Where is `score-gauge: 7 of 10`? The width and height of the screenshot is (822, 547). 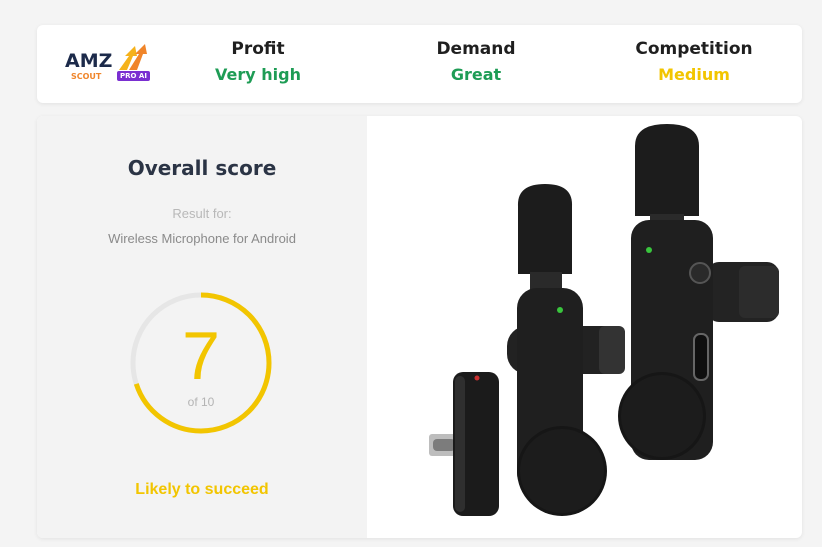 score-gauge: 7 of 10 is located at coordinates (201, 363).